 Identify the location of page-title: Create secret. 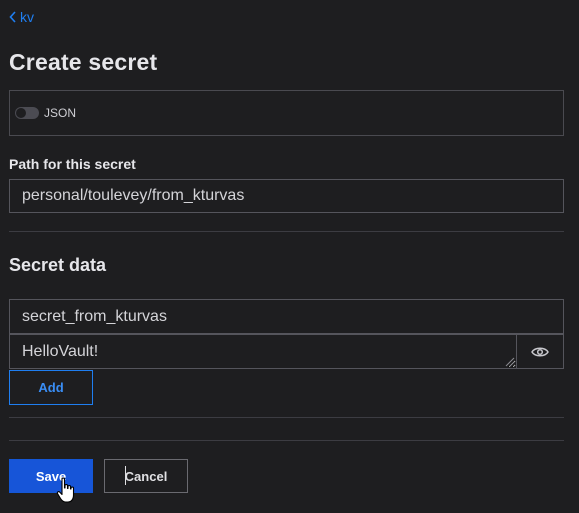
(83, 62).